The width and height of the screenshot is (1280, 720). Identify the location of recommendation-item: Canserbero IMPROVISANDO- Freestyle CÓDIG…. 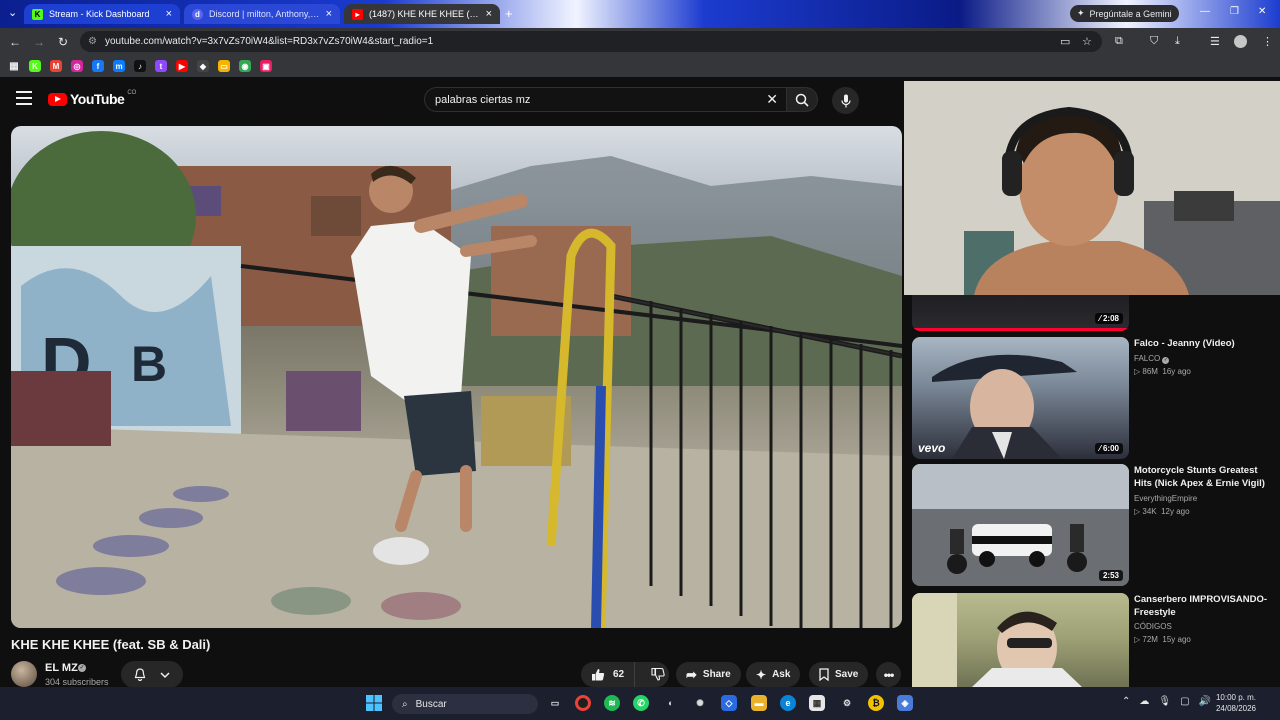
(1096, 640).